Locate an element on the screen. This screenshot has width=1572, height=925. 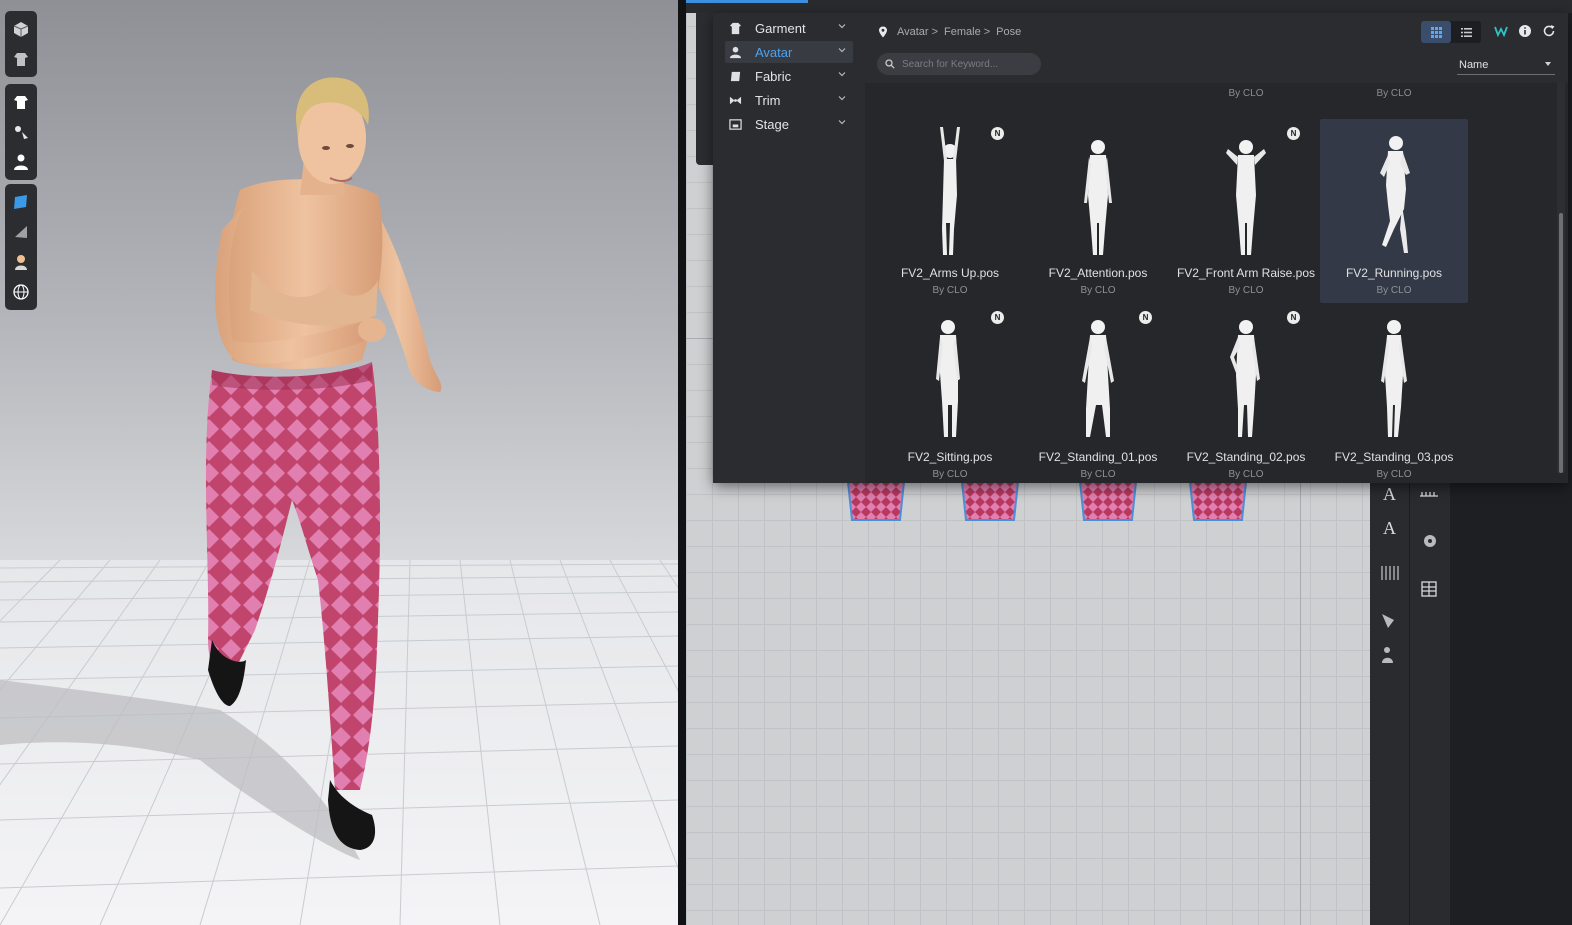
3d-toolbar-top is located at coordinates (21, 44).